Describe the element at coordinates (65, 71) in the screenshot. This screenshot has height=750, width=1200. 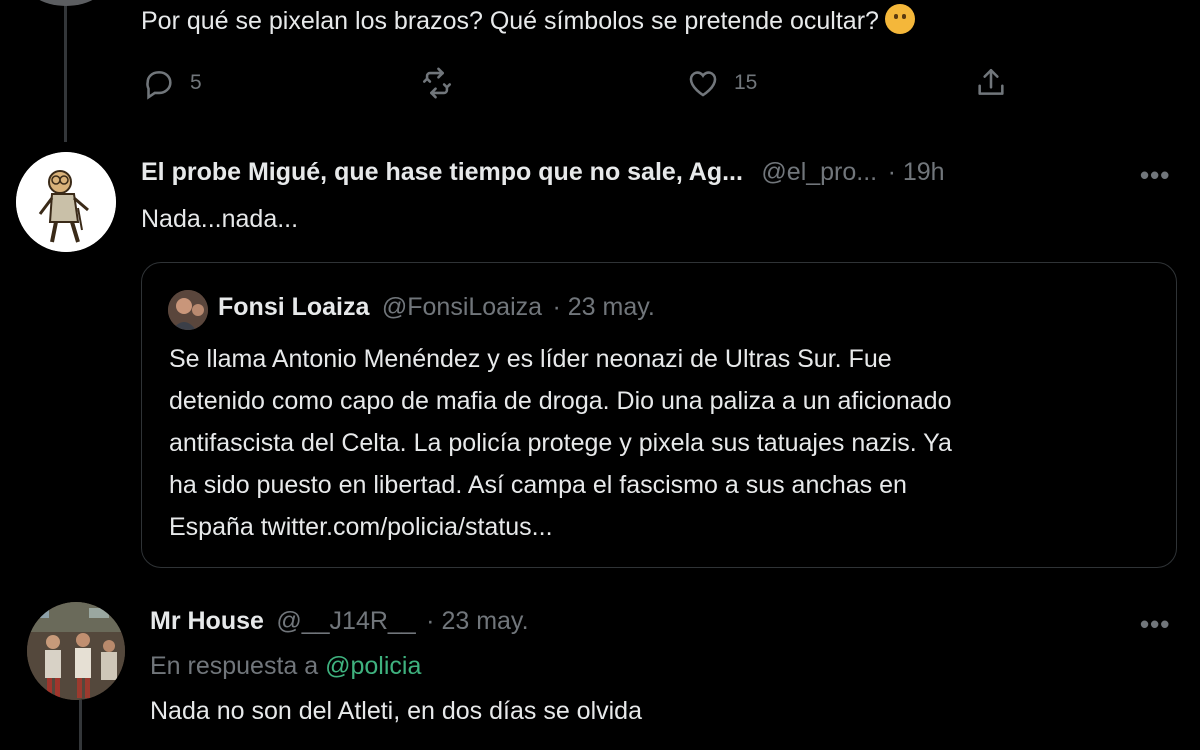
I see `thread-line-top` at that location.